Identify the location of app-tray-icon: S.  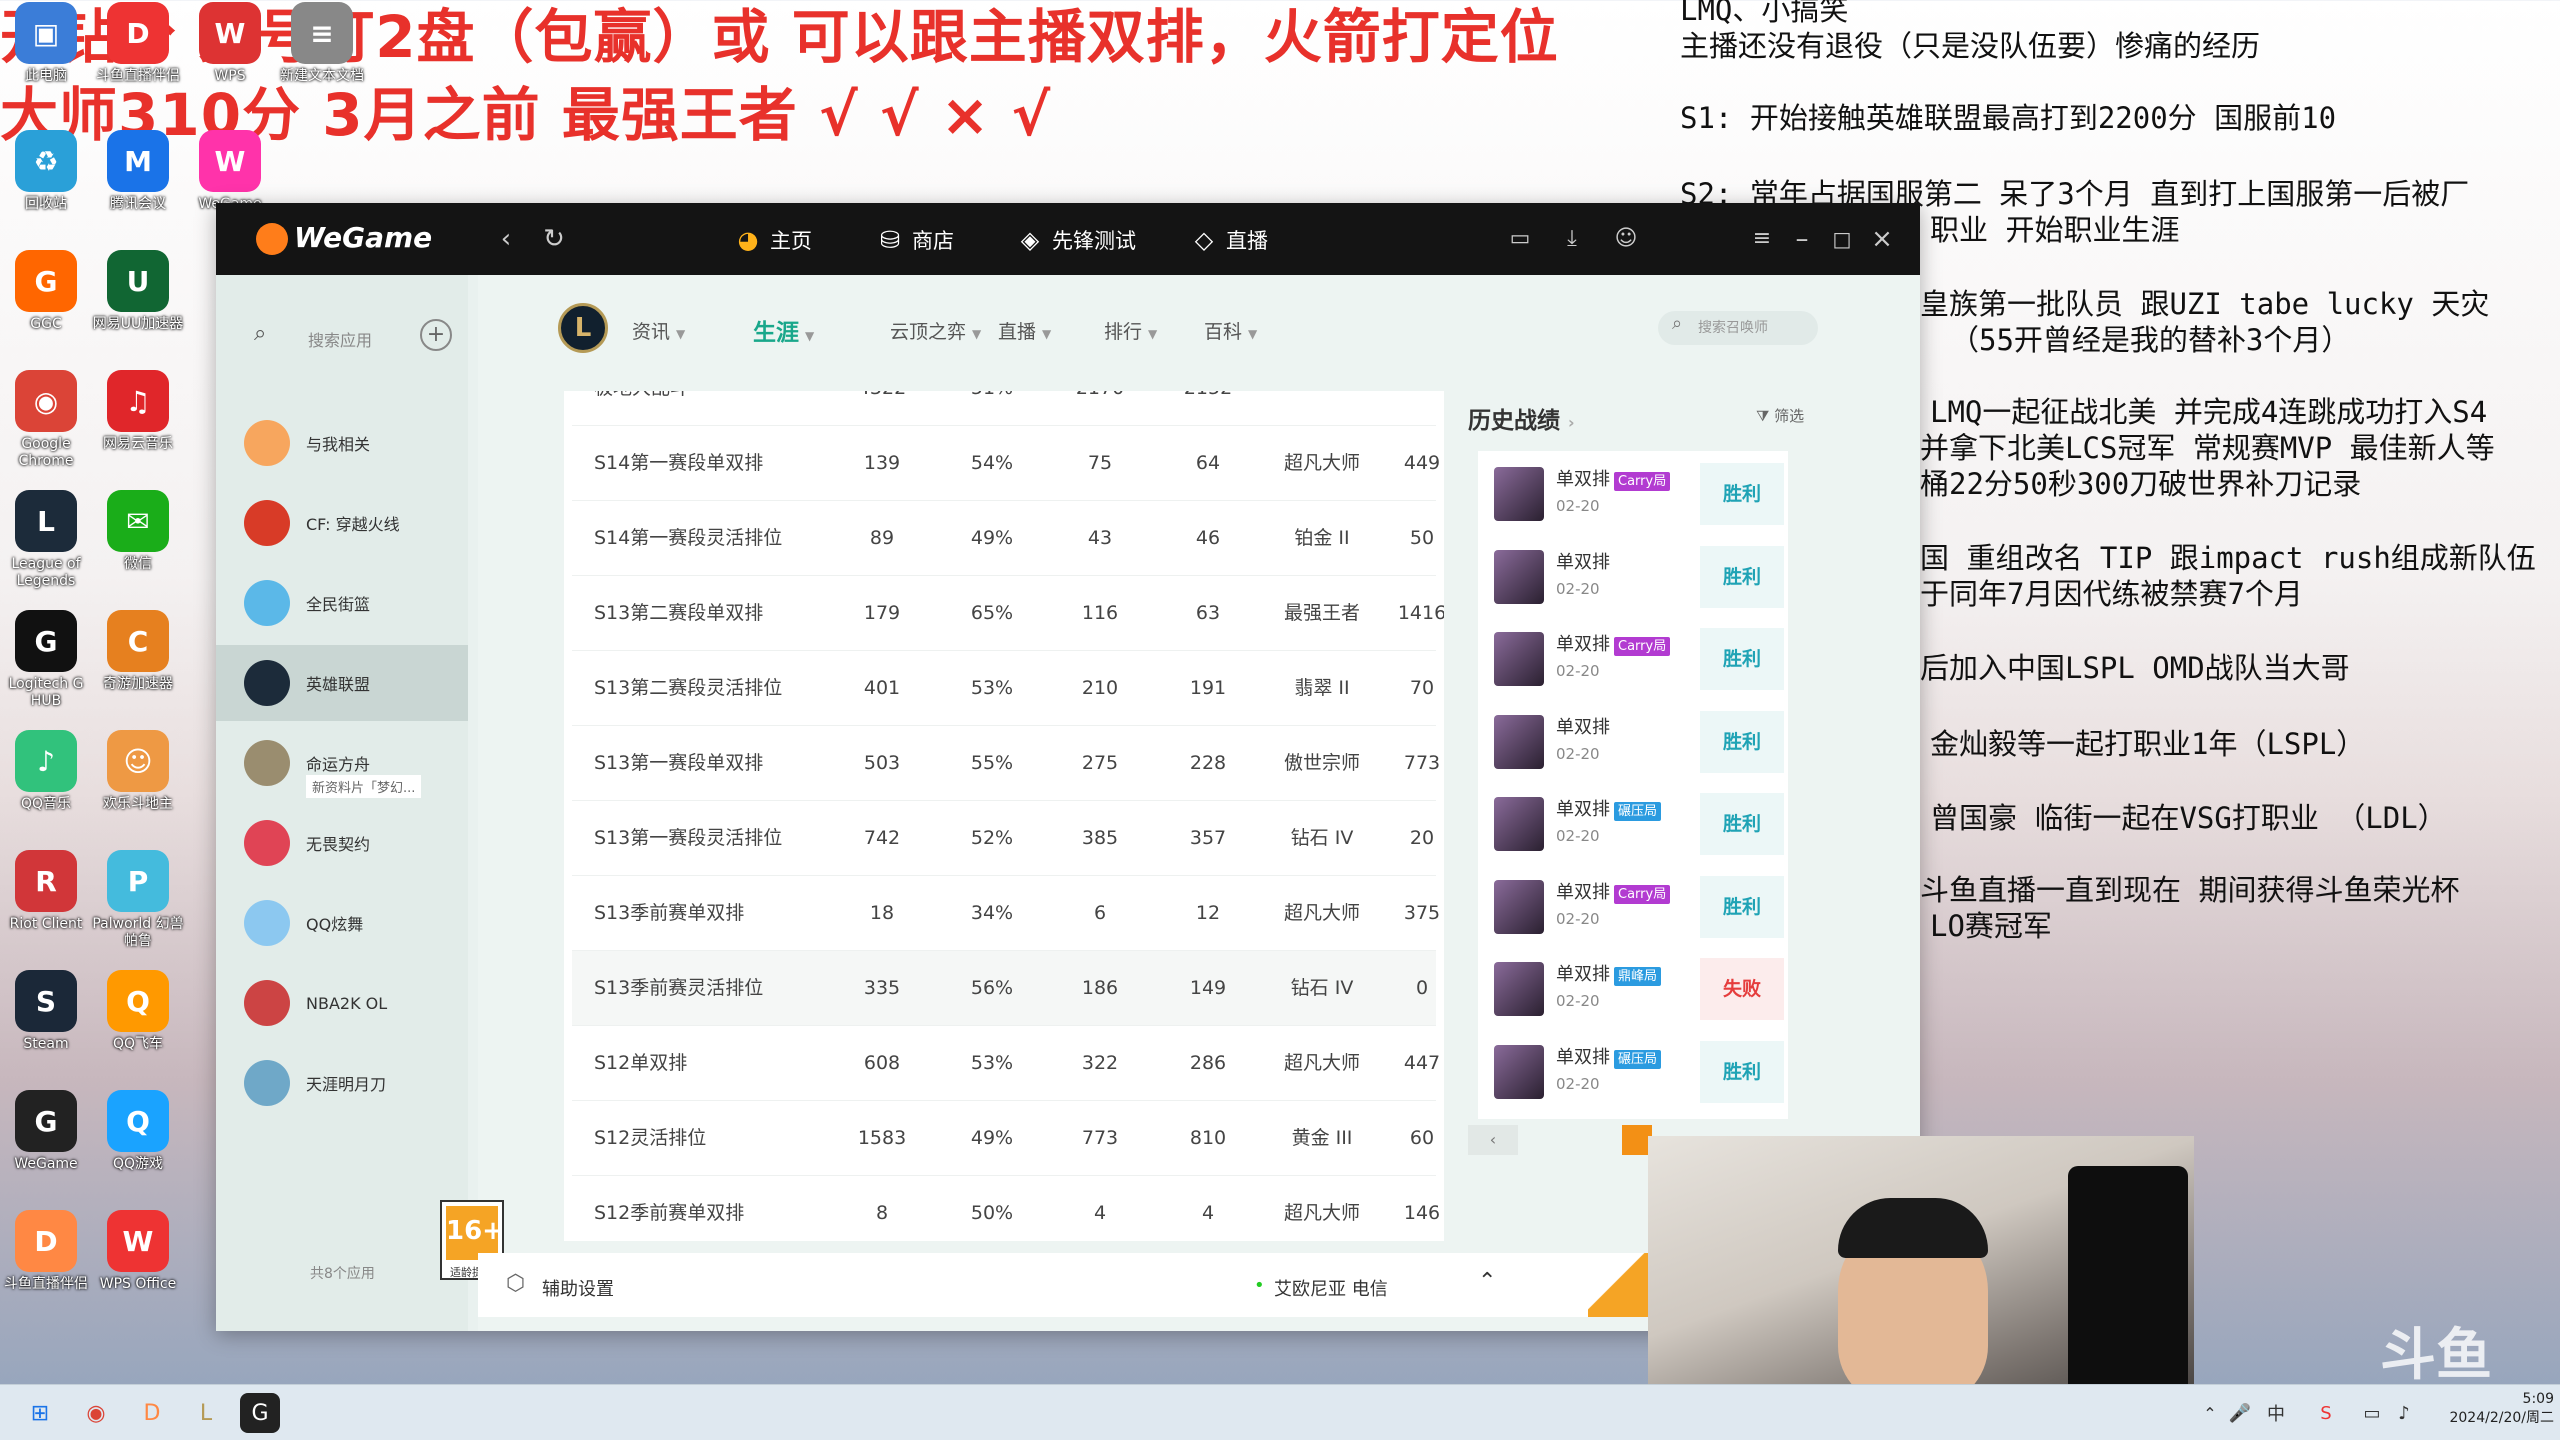
(2326, 1413).